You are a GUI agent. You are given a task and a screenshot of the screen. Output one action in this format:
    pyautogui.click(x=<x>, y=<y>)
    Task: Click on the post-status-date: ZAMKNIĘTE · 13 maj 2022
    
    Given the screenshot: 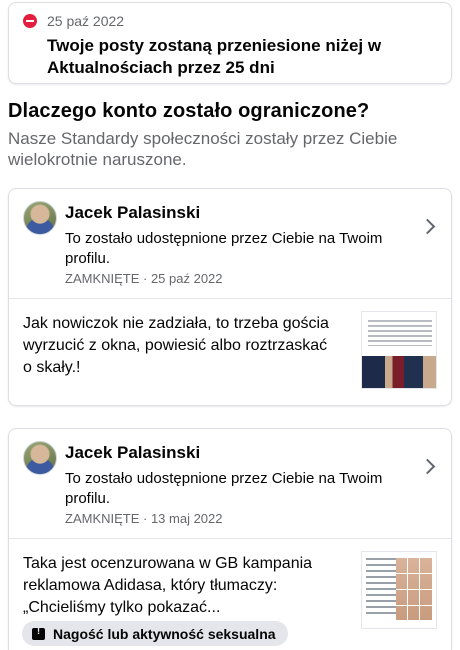 What is the action you would take?
    pyautogui.click(x=144, y=518)
    